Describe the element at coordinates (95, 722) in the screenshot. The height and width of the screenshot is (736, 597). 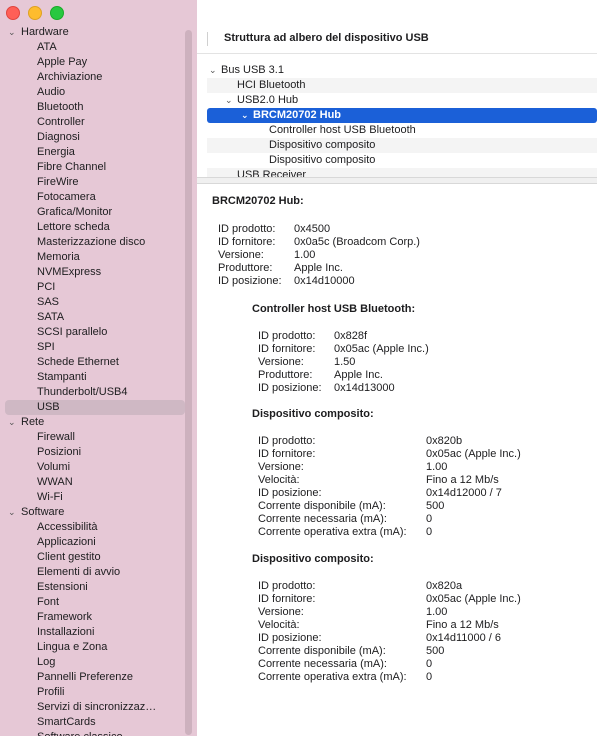
I see `sidebar-item: SmartCards` at that location.